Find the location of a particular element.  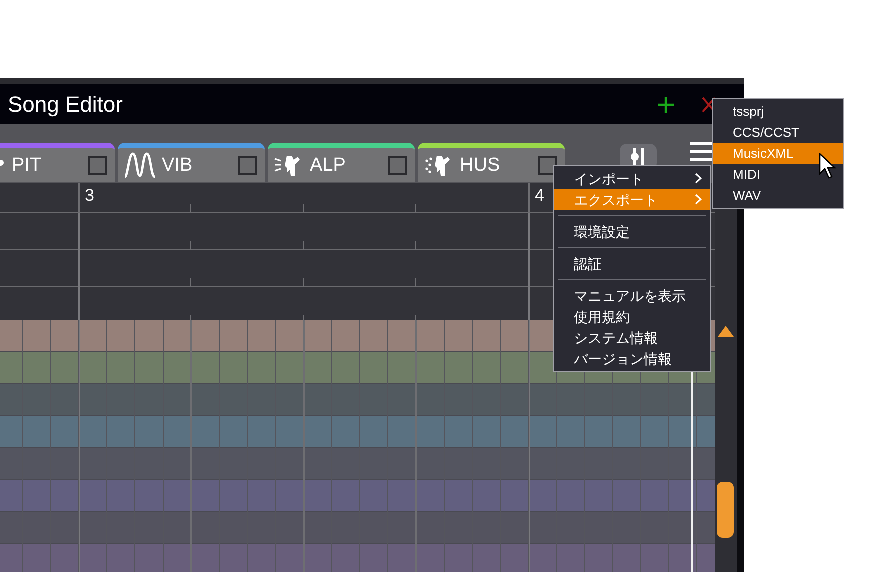

parameter-tab: PIT is located at coordinates (57, 162).